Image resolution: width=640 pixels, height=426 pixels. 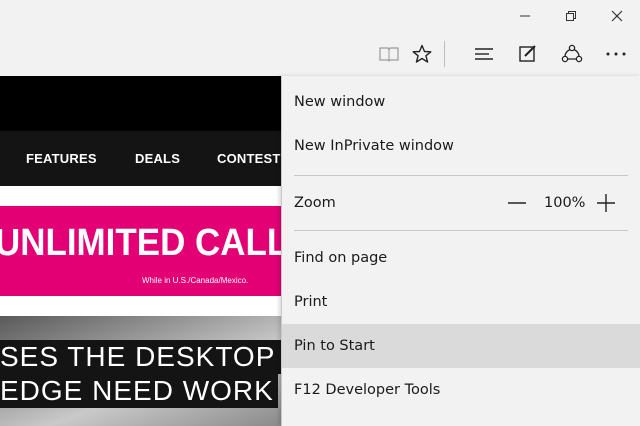 I want to click on favorites-button, so click(x=422, y=54).